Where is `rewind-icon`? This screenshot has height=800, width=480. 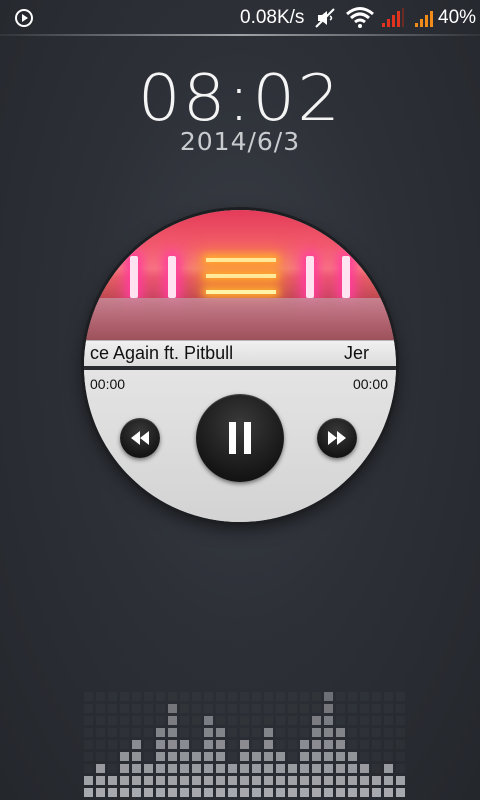
rewind-icon is located at coordinates (140, 438).